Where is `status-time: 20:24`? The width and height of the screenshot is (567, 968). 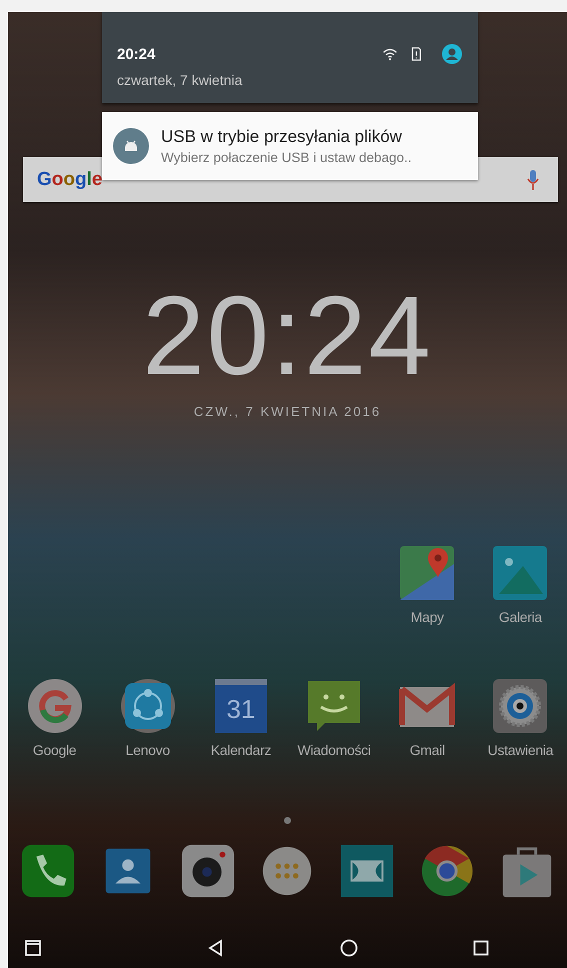
status-time: 20:24 is located at coordinates (136, 54).